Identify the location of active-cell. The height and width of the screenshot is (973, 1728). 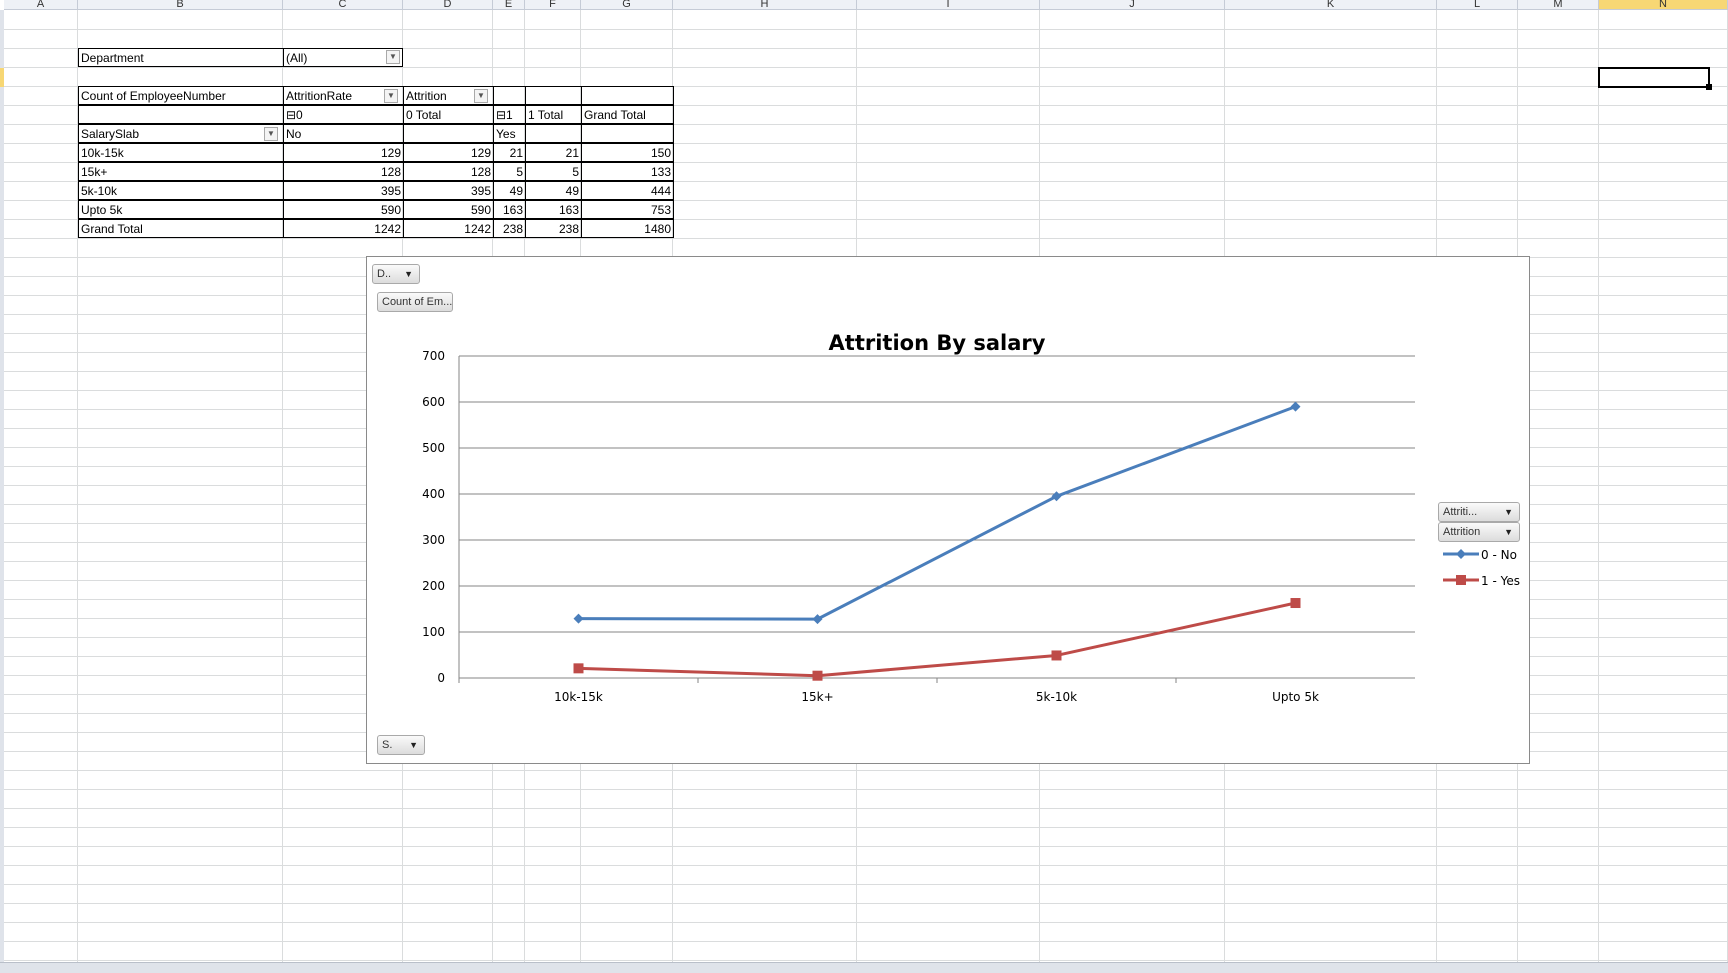
(1654, 77).